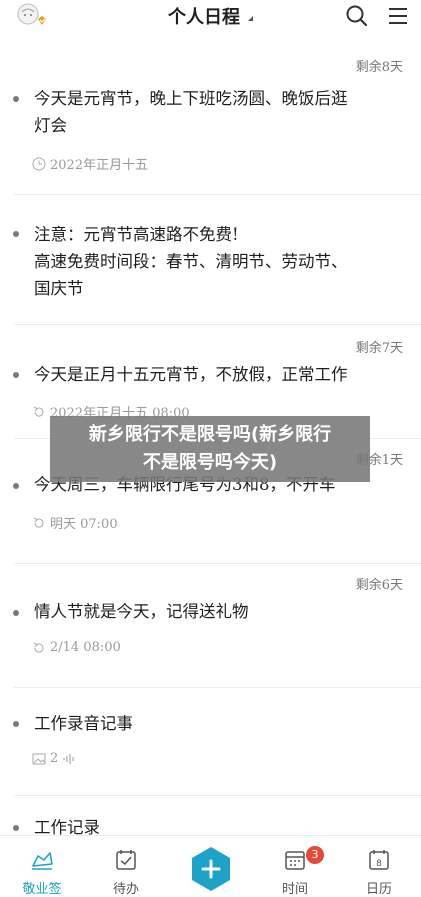  Describe the element at coordinates (68, 758) in the screenshot. I see `audio-wave-icon` at that location.